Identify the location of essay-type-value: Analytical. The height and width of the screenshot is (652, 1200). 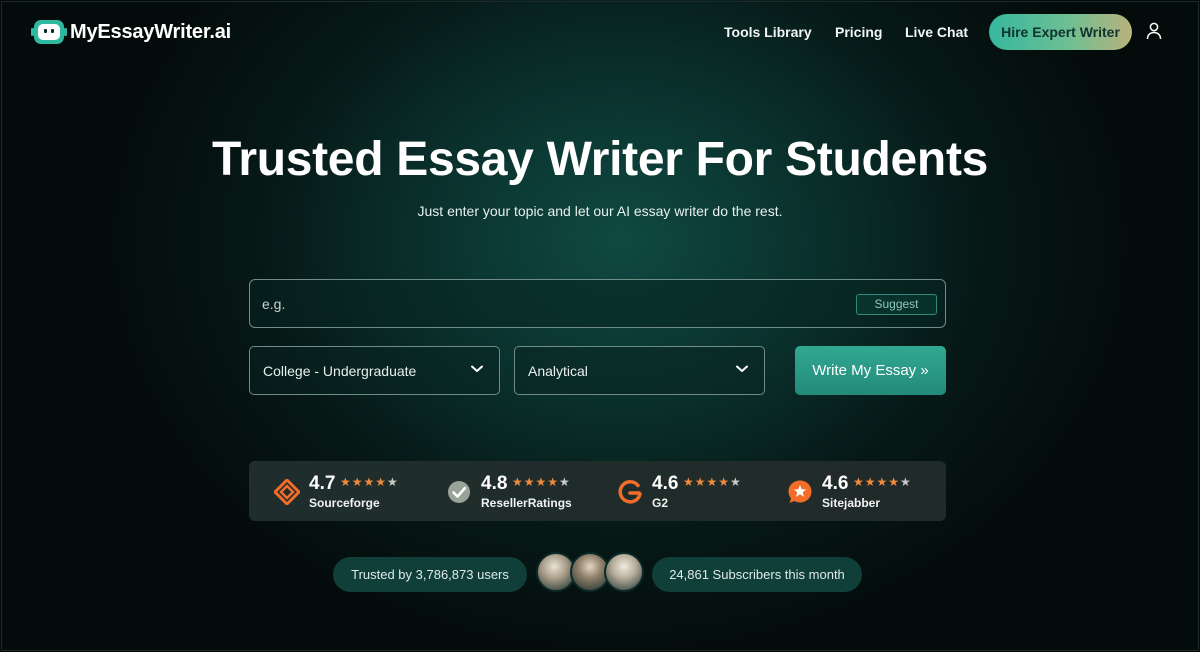
(558, 371).